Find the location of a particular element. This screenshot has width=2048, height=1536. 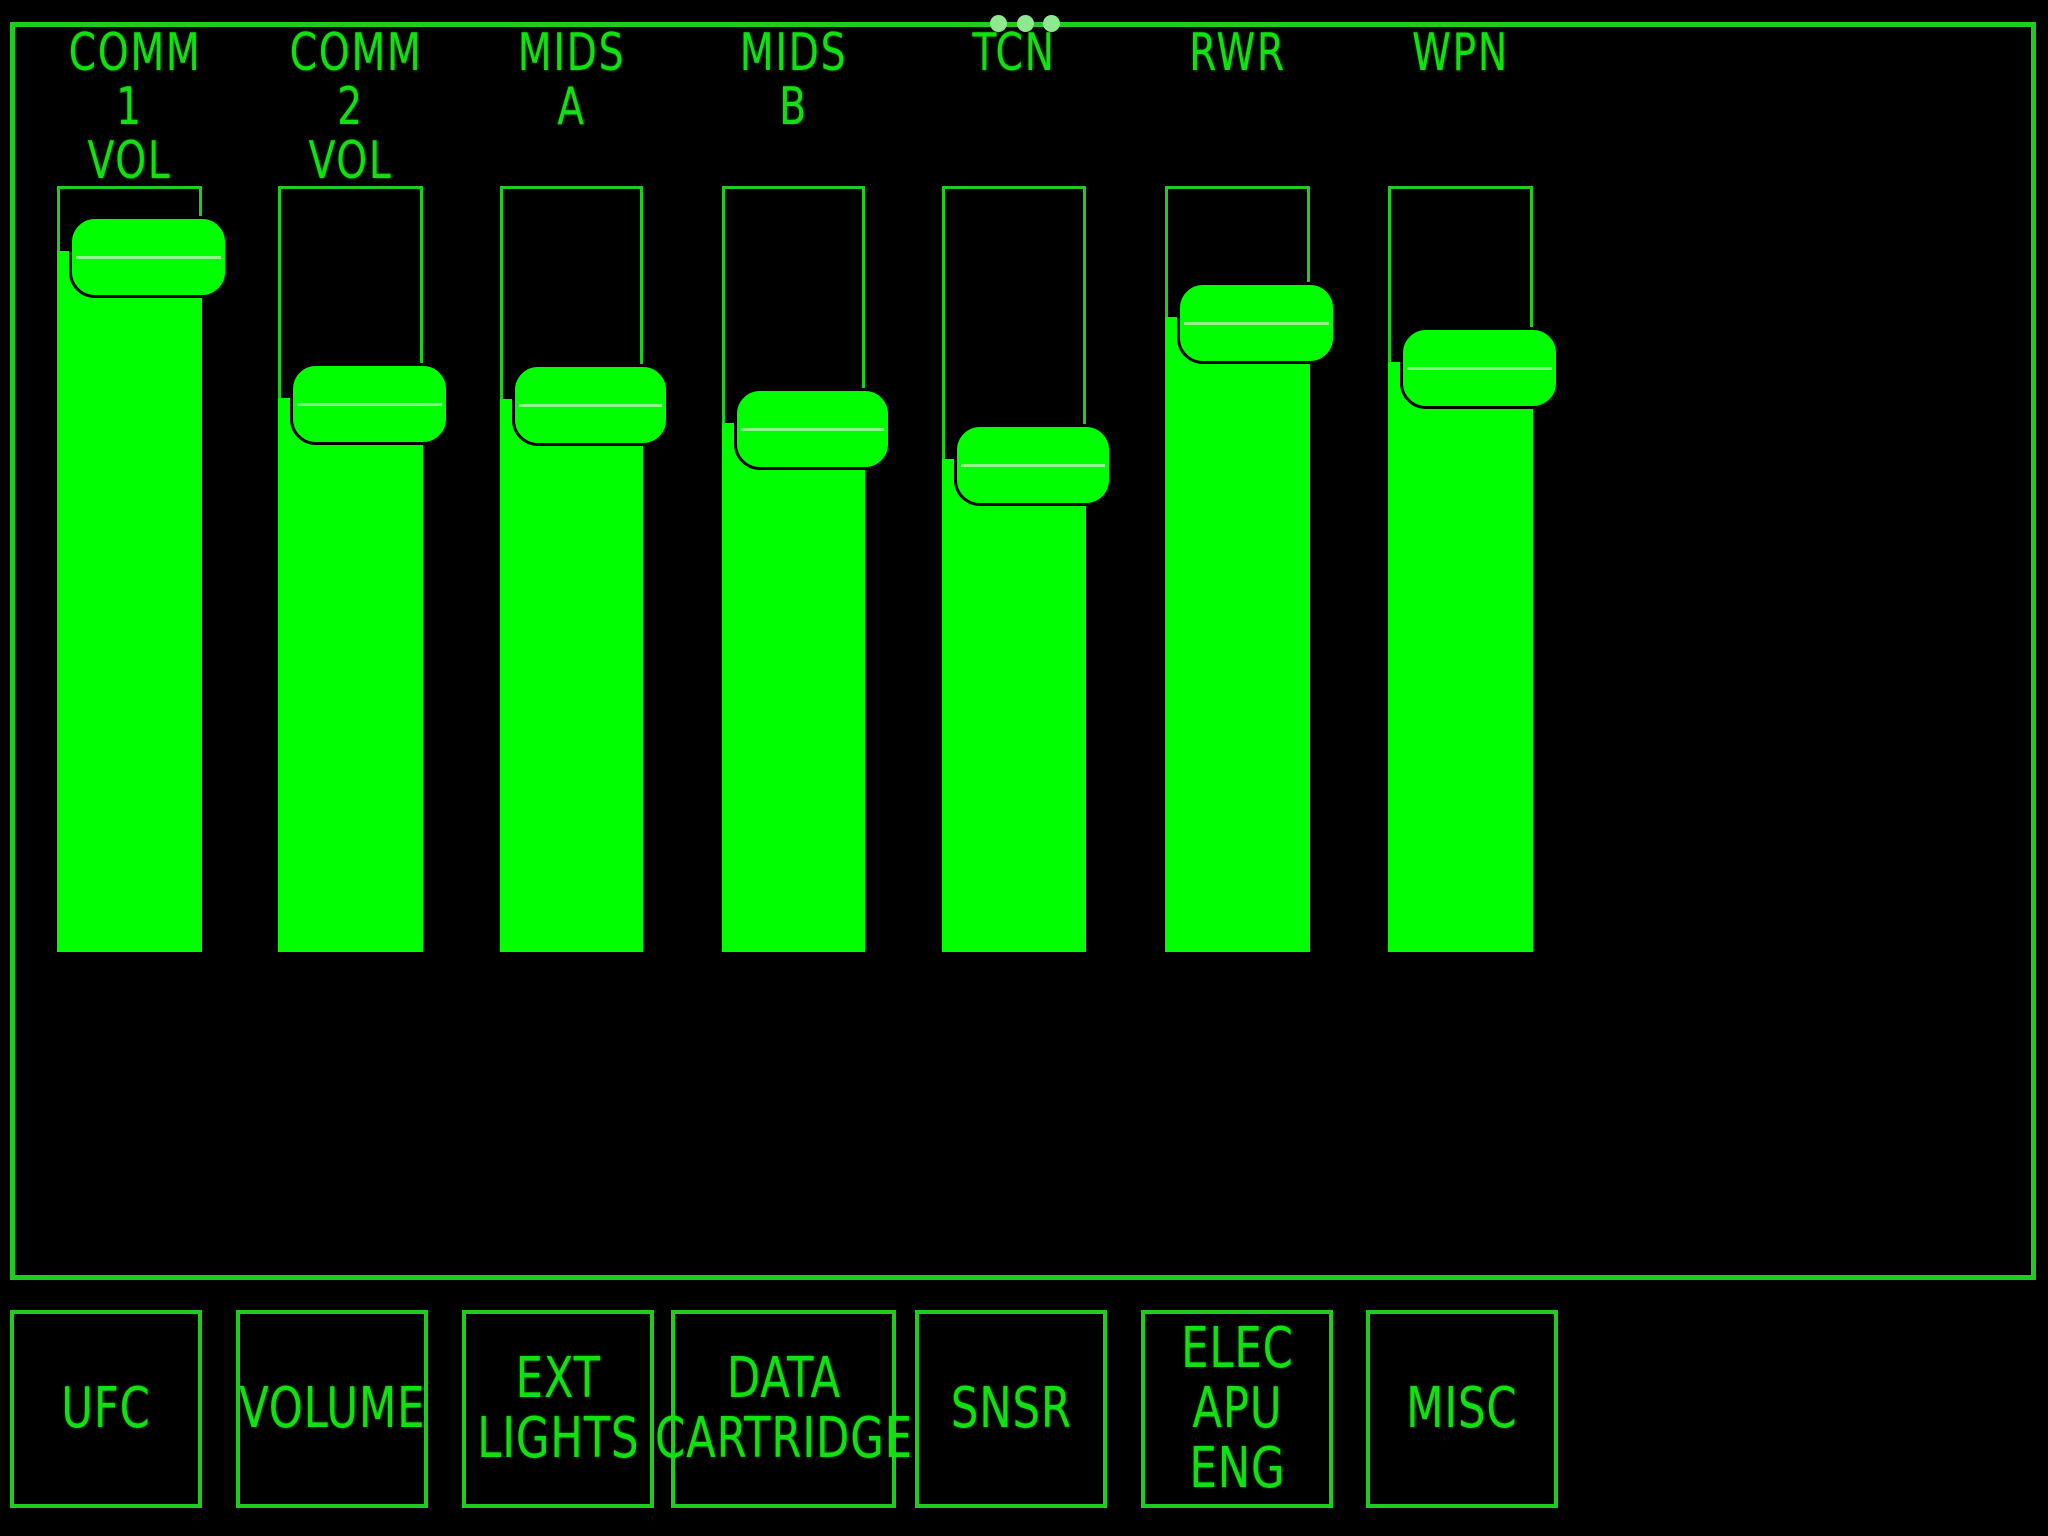

slider-thumb-centerline-mids-a is located at coordinates (590, 405).